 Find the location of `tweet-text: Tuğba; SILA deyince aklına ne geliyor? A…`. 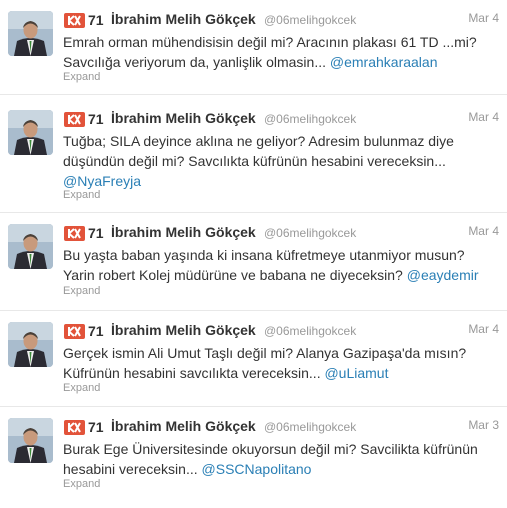

tweet-text: Tuğba; SILA deyince aklına ne geliyor? A… is located at coordinates (278, 161).